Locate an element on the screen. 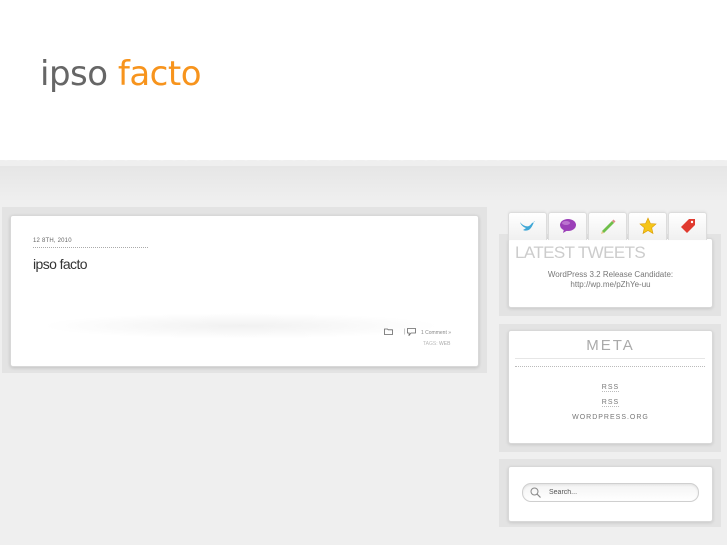 This screenshot has height=545, width=727. tab-favorites is located at coordinates (647, 226).